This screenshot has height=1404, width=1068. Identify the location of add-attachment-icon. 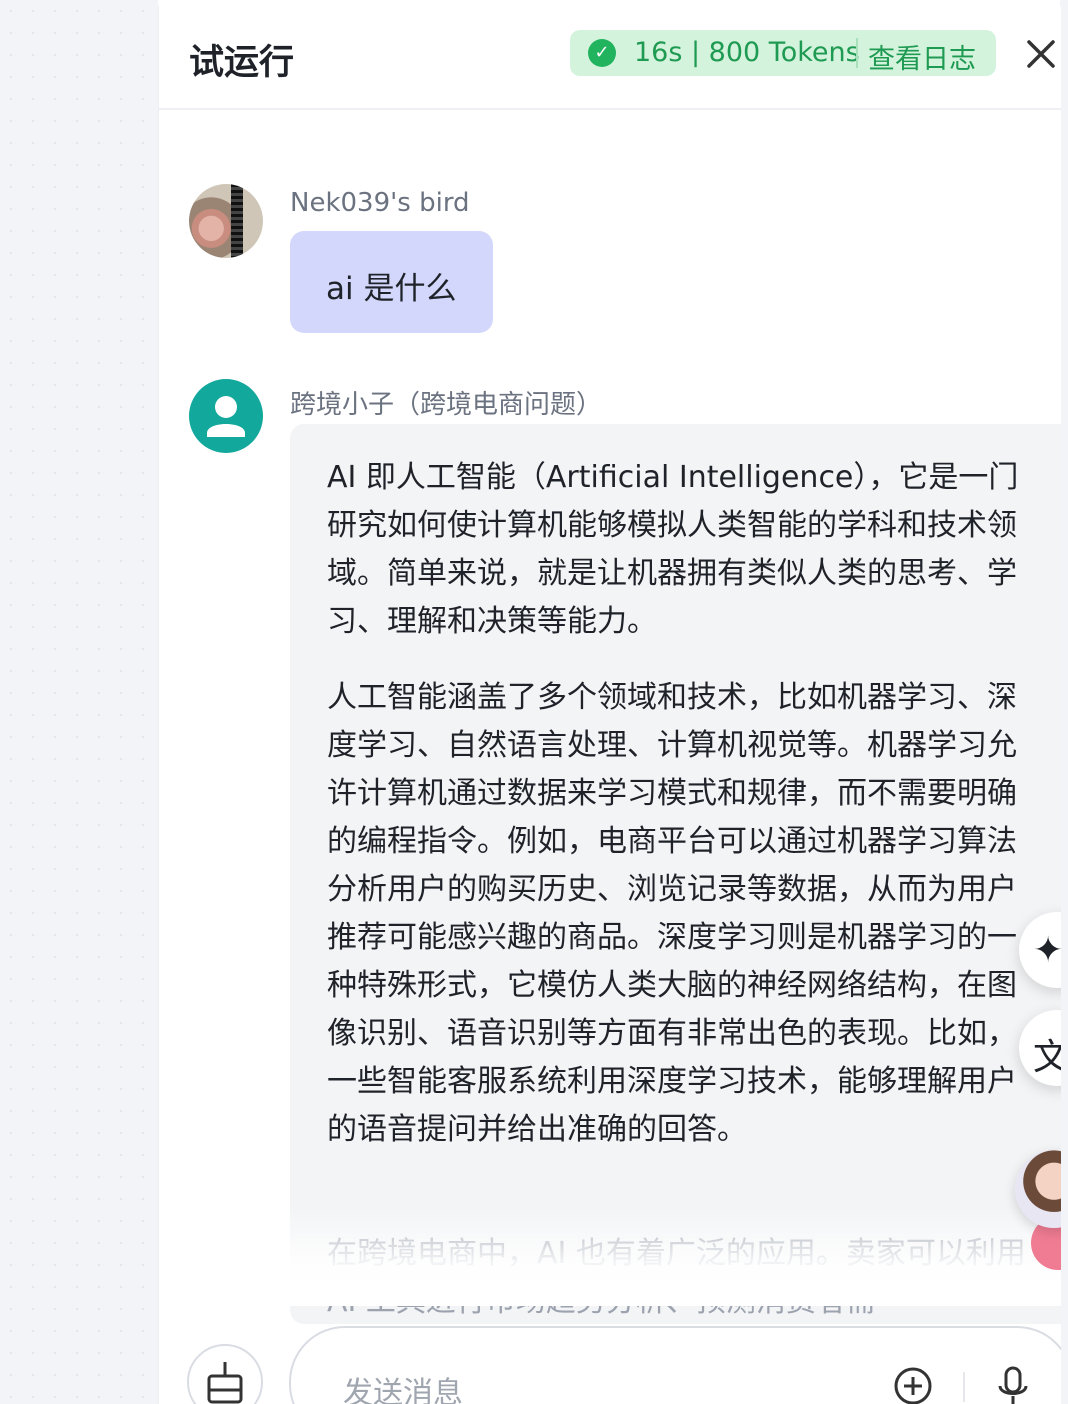
(913, 1385).